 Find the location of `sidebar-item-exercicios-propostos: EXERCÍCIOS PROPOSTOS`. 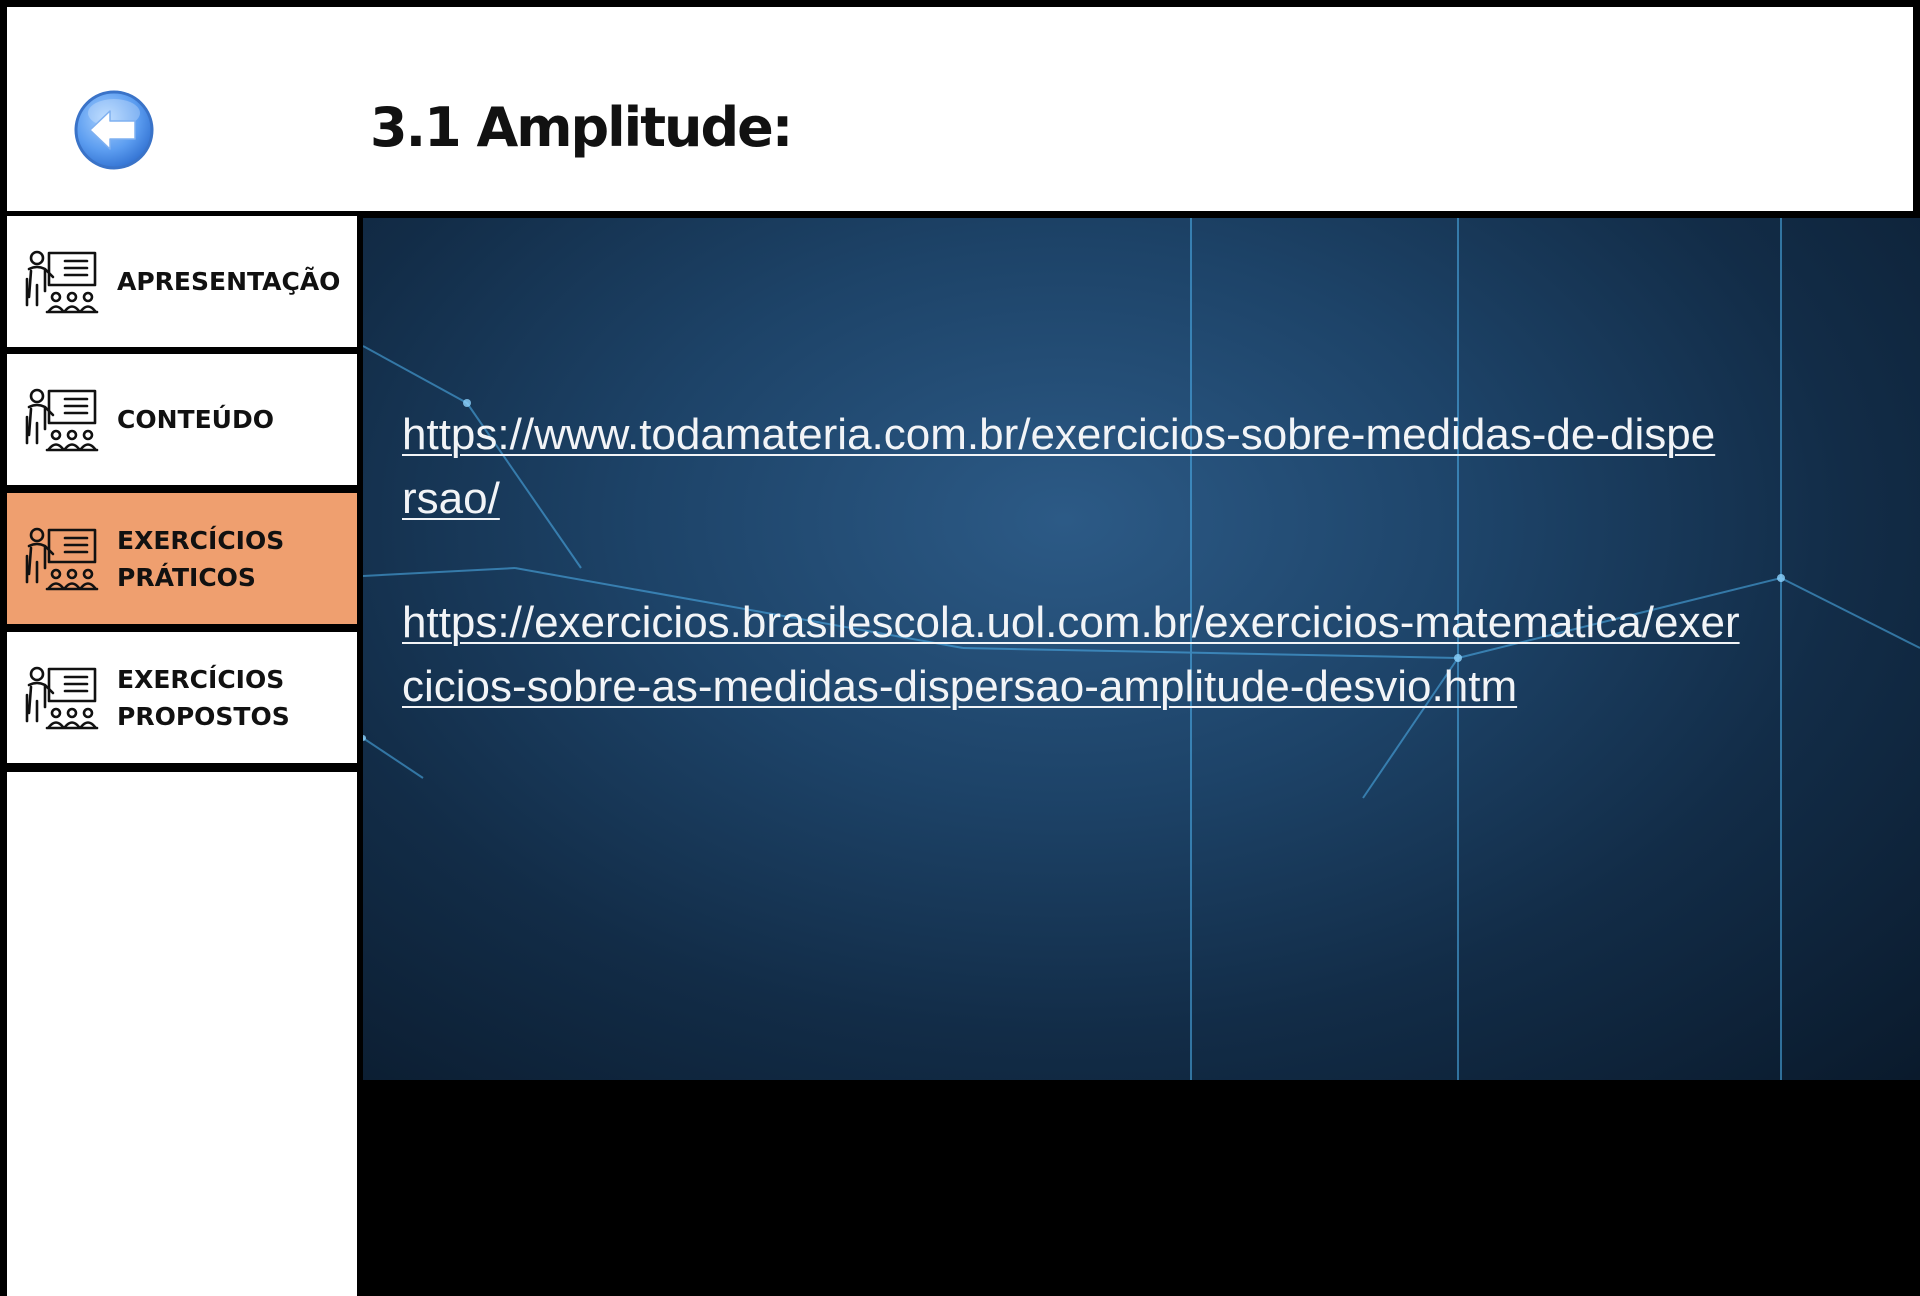

sidebar-item-exercicios-propostos: EXERCÍCIOS PROPOSTOS is located at coordinates (182, 697).